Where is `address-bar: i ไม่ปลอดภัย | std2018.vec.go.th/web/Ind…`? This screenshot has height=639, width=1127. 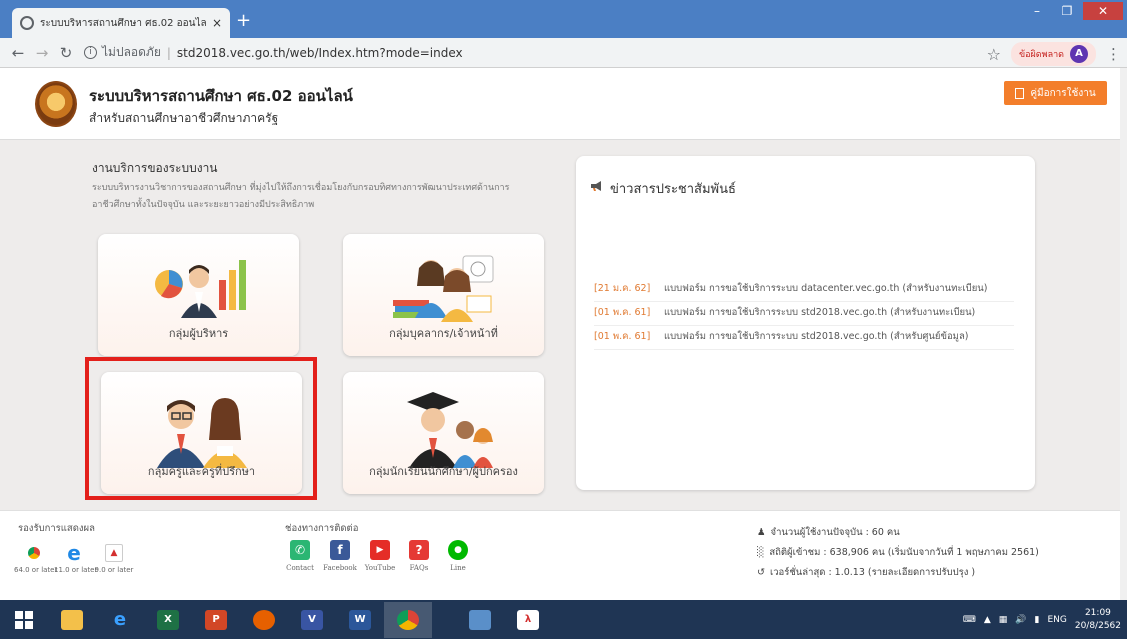 address-bar: i ไม่ปลอดภัย | std2018.vec.go.th/web/Ind… is located at coordinates (273, 52).